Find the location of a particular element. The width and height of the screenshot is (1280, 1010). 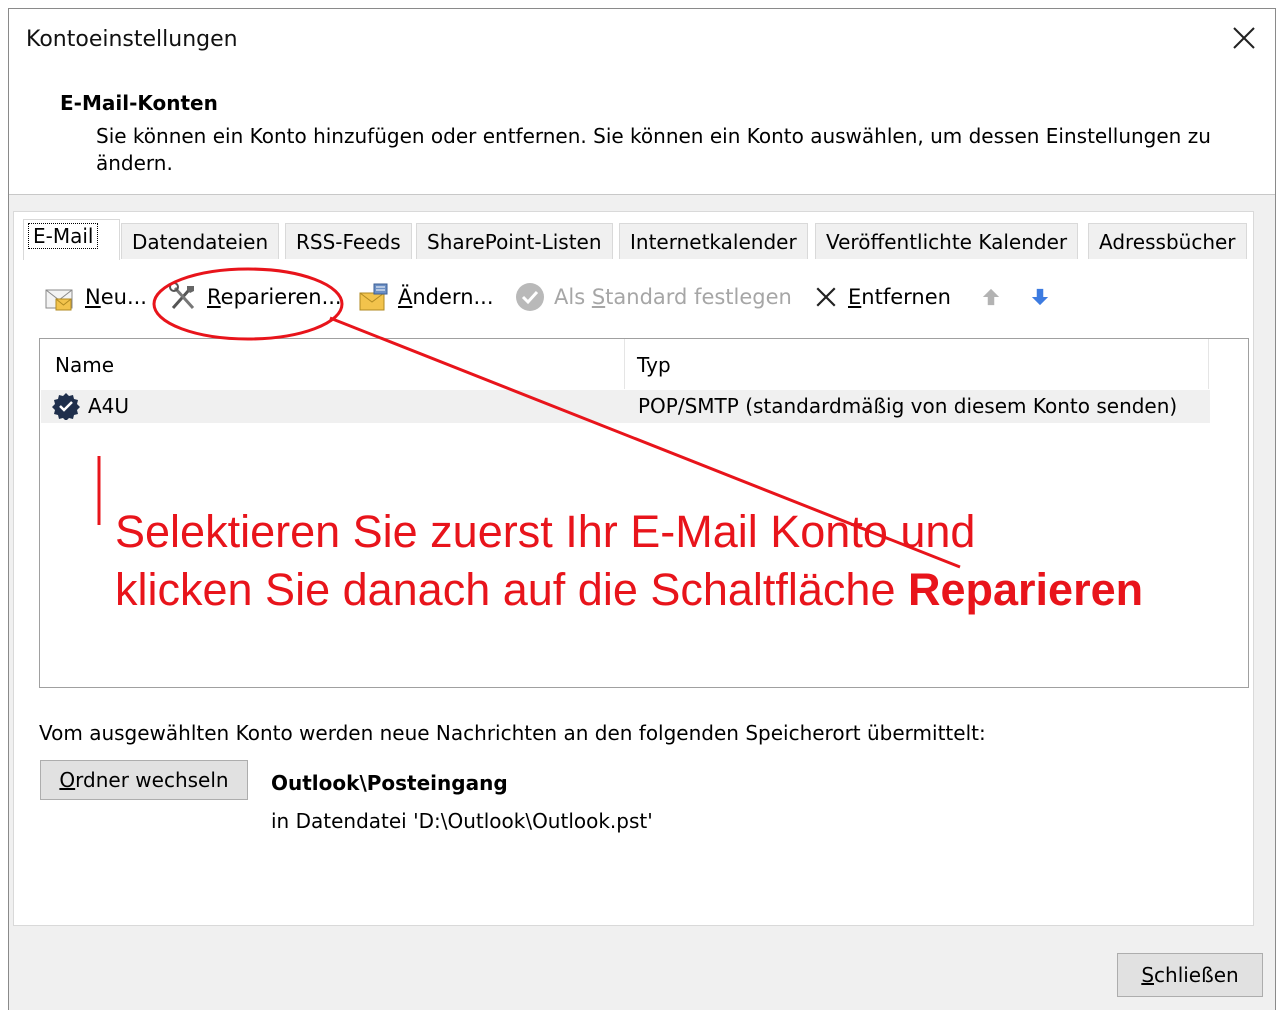

remove-account-label: Entfernen is located at coordinates (899, 297).